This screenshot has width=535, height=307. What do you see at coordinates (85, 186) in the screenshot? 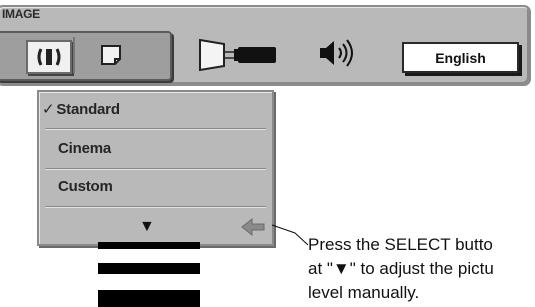
I see `option-custom: Custom` at bounding box center [85, 186].